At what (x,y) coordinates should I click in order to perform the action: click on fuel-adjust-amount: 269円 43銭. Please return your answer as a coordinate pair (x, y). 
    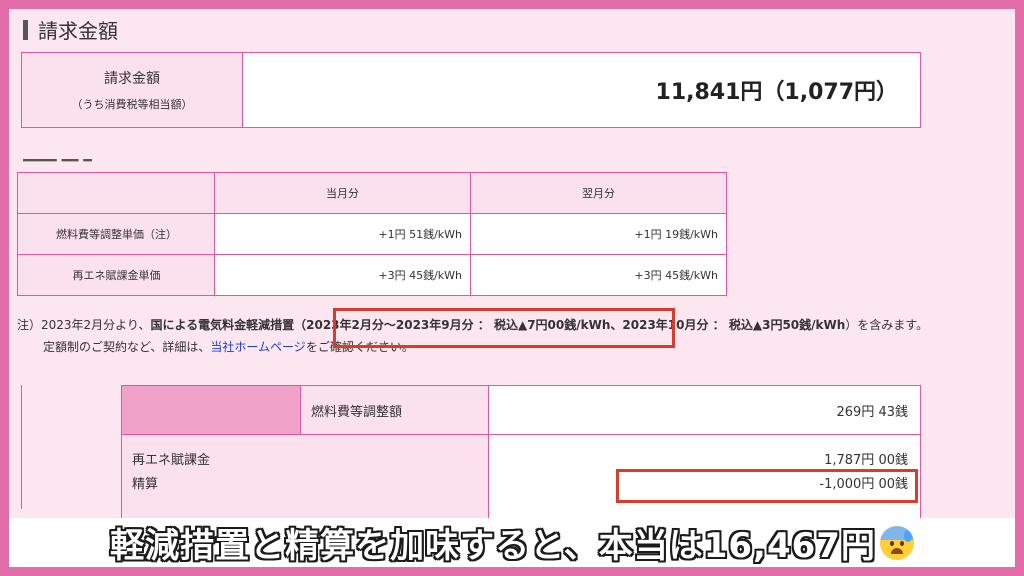
    Looking at the image, I should click on (704, 410).